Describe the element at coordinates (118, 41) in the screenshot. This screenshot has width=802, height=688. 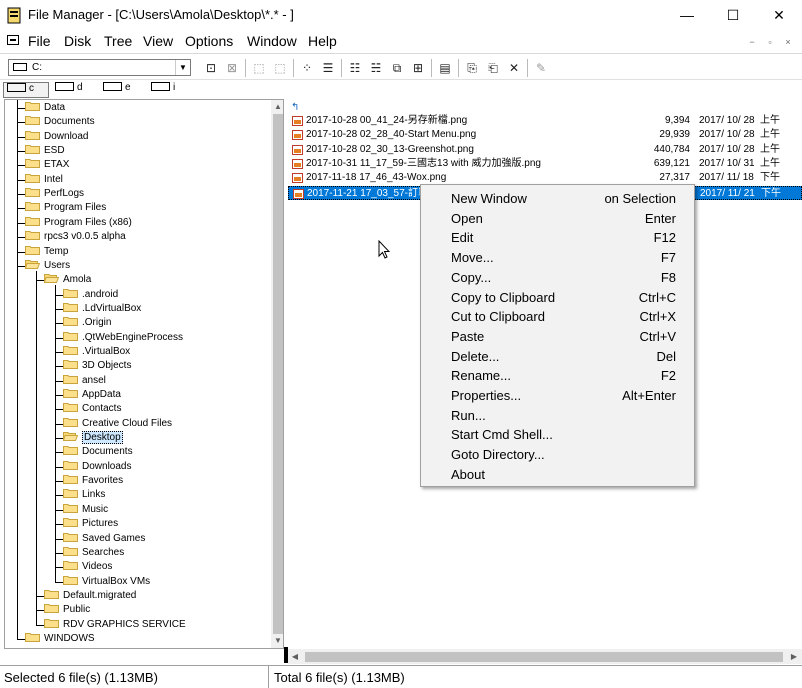
I see `menu-tree: Tree` at that location.